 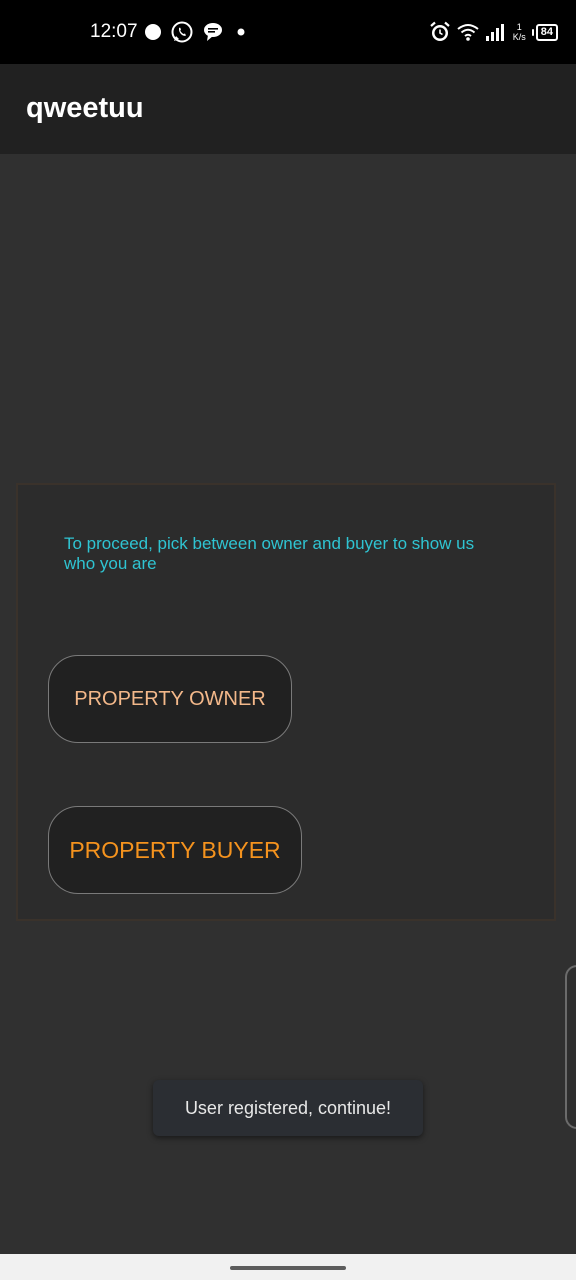 I want to click on property-buyer-button: PROPERTY BUYER, so click(x=175, y=850).